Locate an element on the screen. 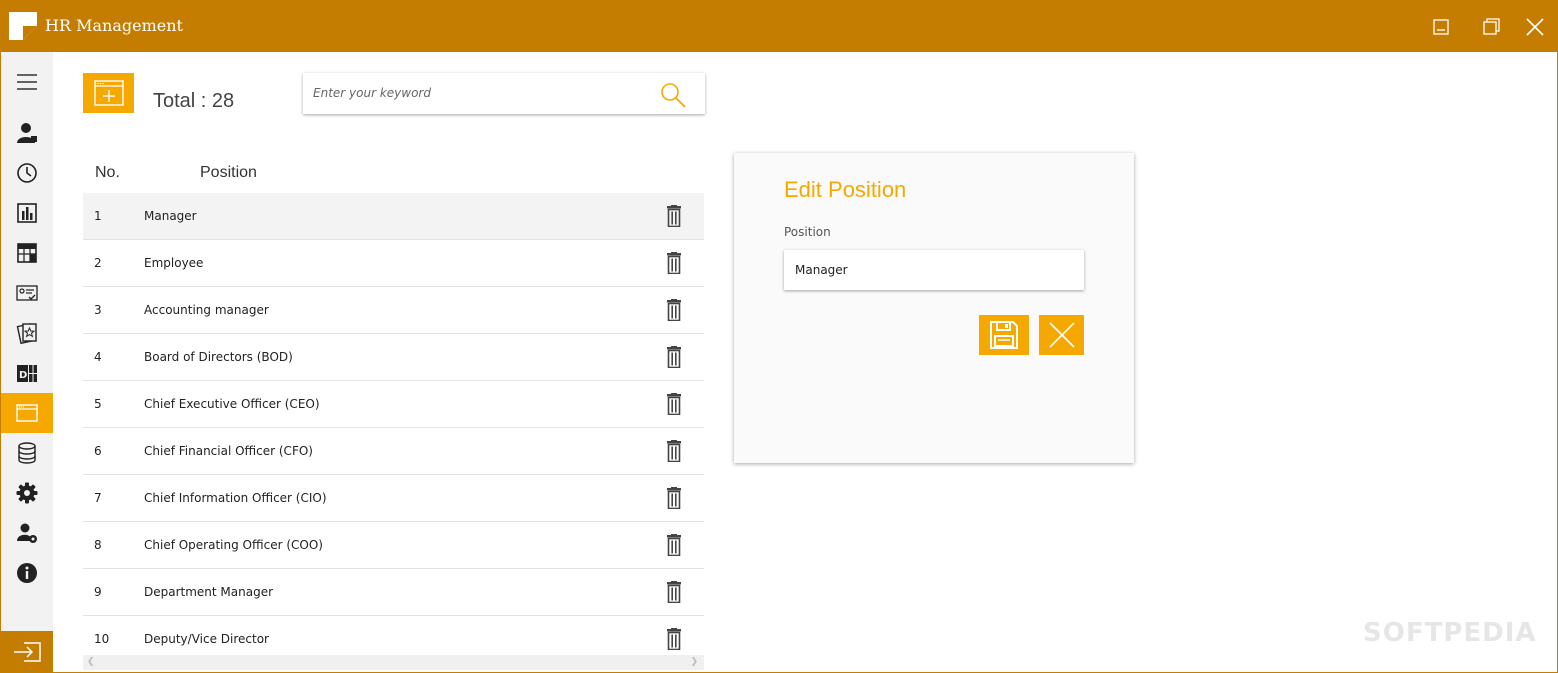  hamburger-menu-icon is located at coordinates (27, 82).